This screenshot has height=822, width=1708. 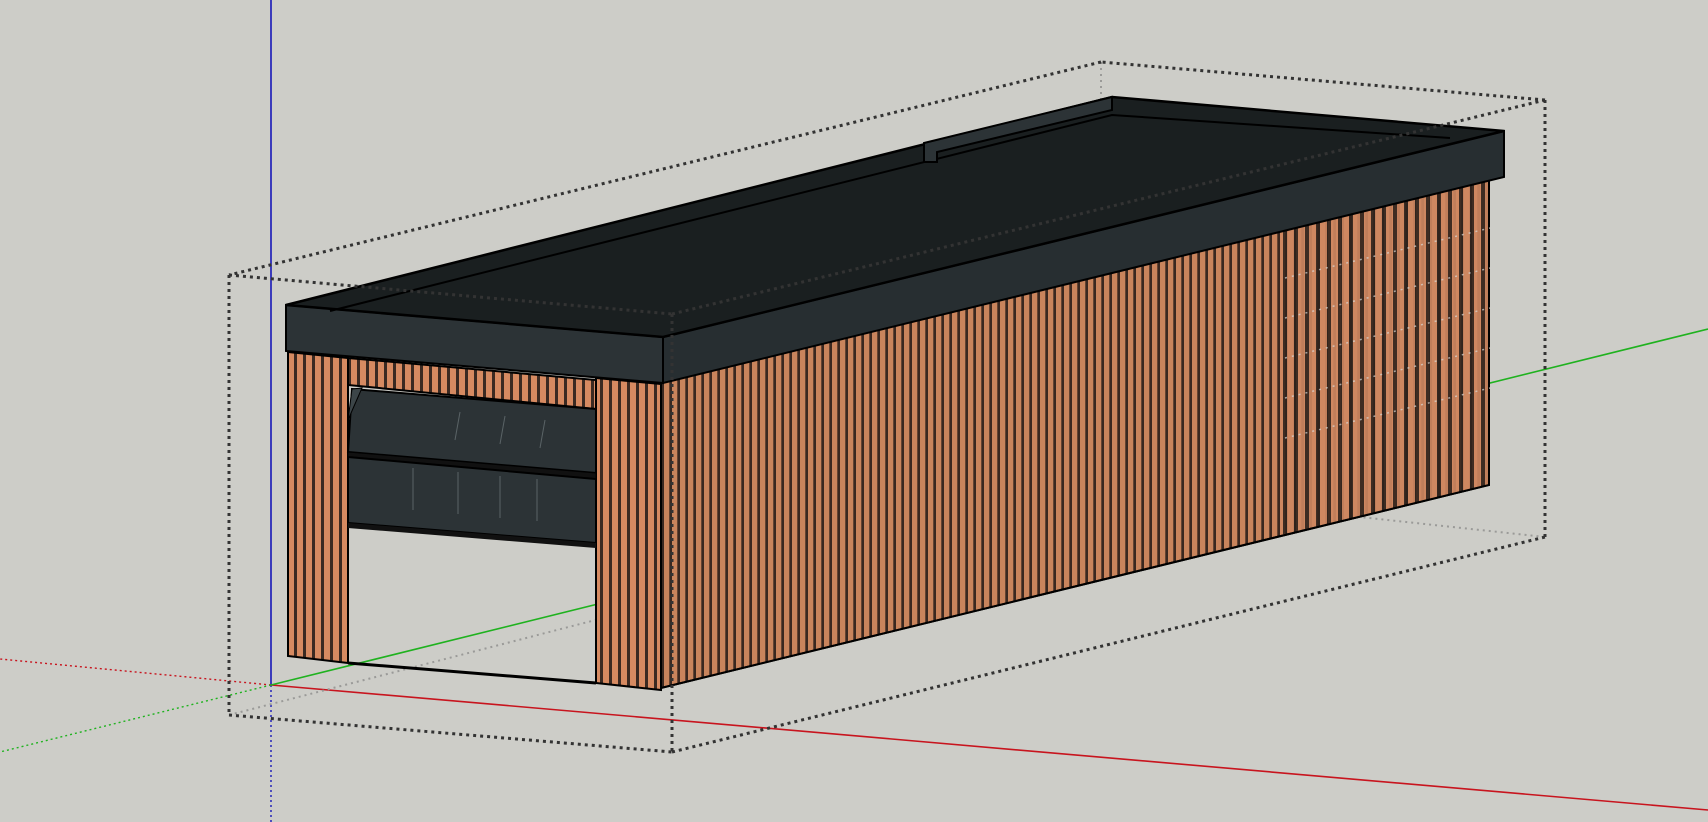 What do you see at coordinates (628, 534) in the screenshot?
I see `front-right-pillar` at bounding box center [628, 534].